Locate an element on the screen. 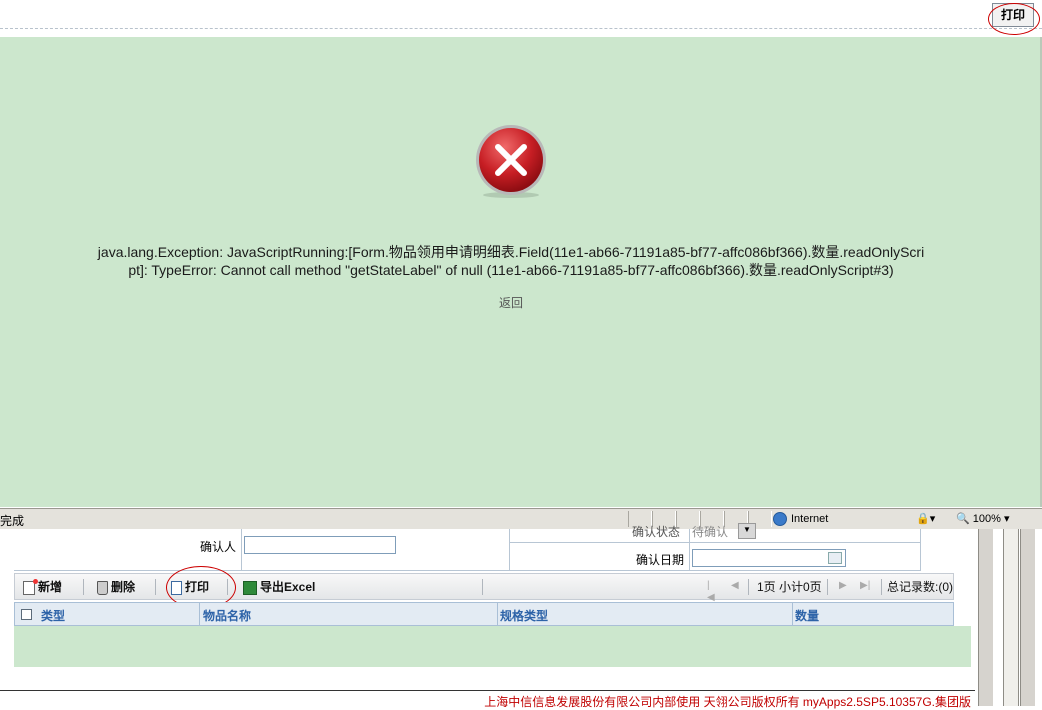 The image size is (1042, 710). column-header-spec-type: 规格类型 is located at coordinates (524, 615).